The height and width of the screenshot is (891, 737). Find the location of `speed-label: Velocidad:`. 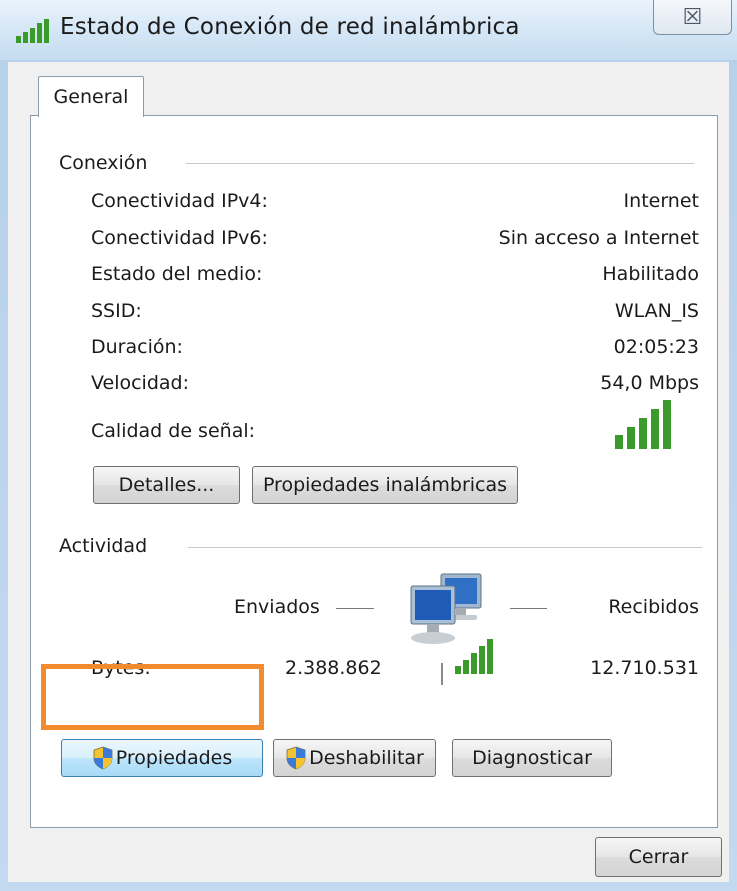

speed-label: Velocidad: is located at coordinates (140, 383).